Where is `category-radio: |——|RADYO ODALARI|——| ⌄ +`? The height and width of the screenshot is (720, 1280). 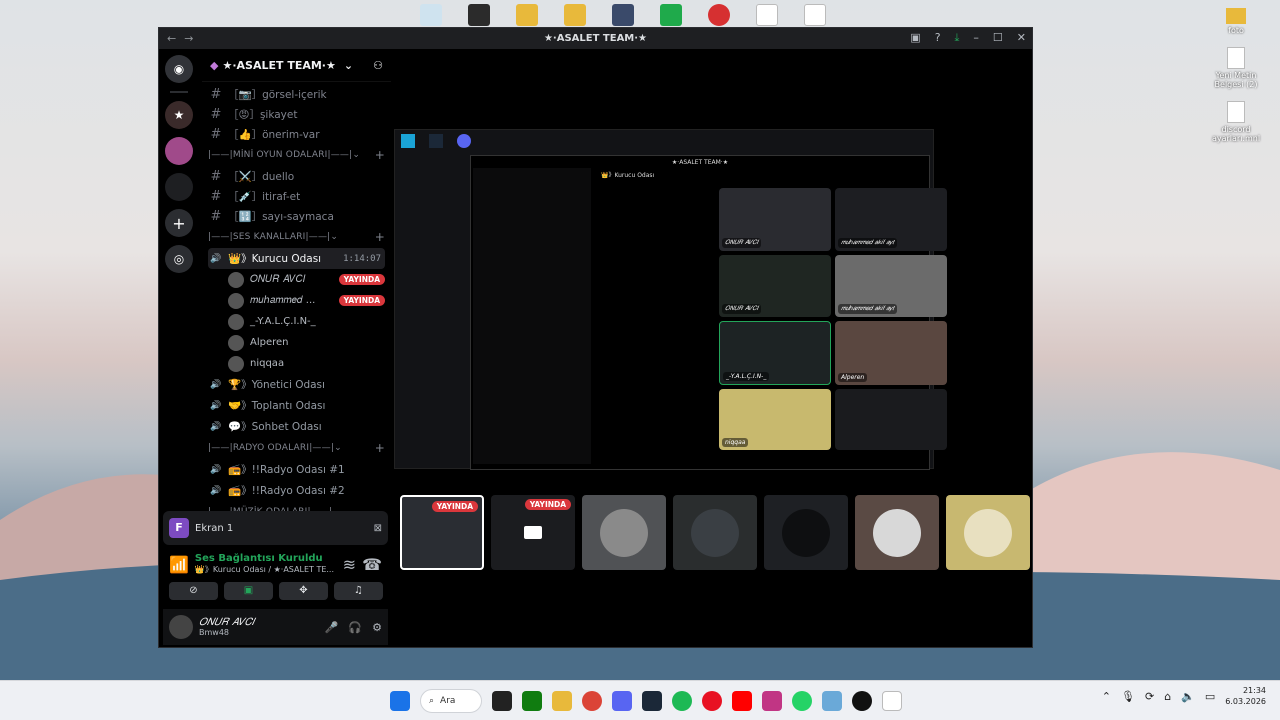
category-radio: |——|RADYO ODALARI|——| ⌄ + is located at coordinates (296, 448).